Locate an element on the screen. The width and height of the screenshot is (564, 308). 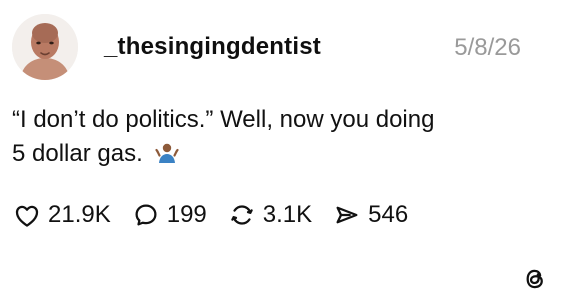
post-text-line-2-copy: 5 dollar gas. is located at coordinates (77, 153).